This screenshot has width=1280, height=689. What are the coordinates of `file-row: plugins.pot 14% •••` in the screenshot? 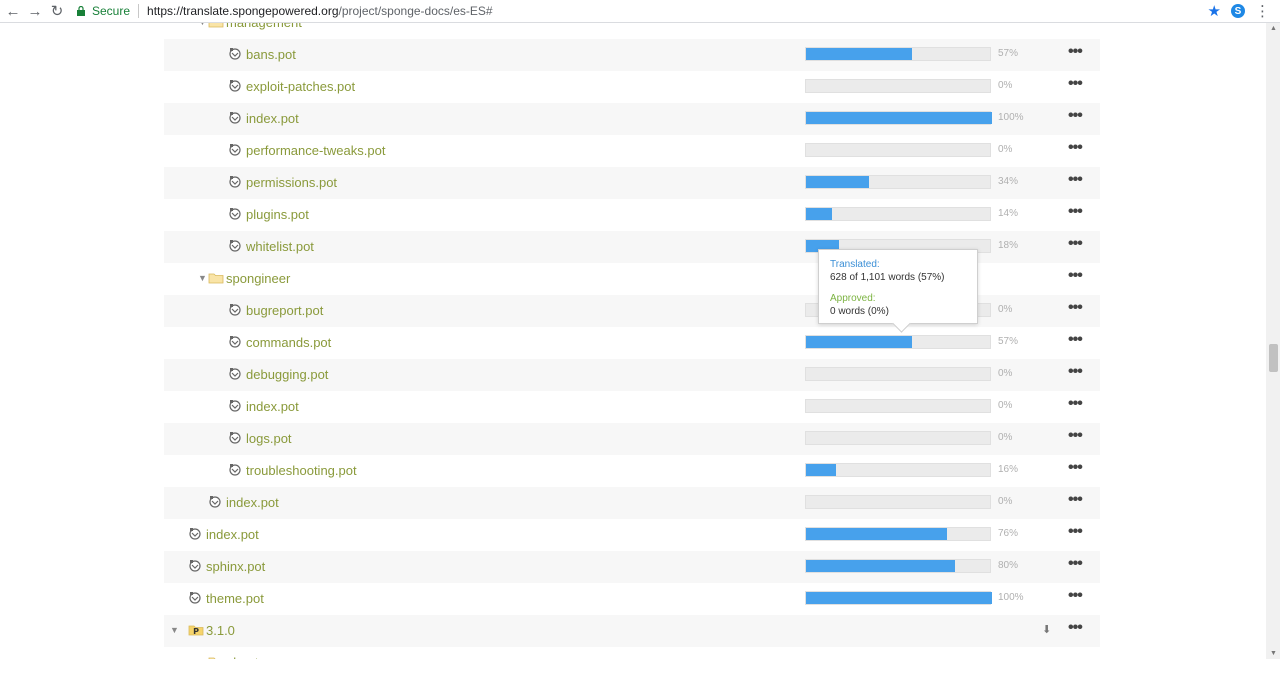 It's located at (632, 215).